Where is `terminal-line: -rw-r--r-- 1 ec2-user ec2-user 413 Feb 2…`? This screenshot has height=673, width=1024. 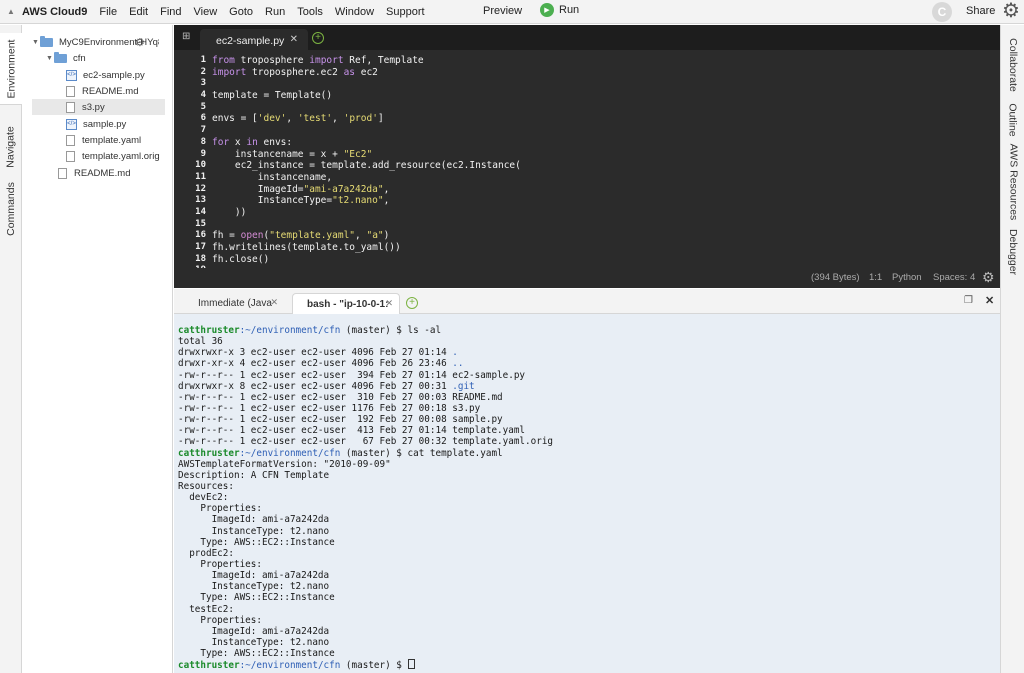
terminal-line: -rw-r--r-- 1 ec2-user ec2-user 413 Feb 2… is located at coordinates (352, 431).